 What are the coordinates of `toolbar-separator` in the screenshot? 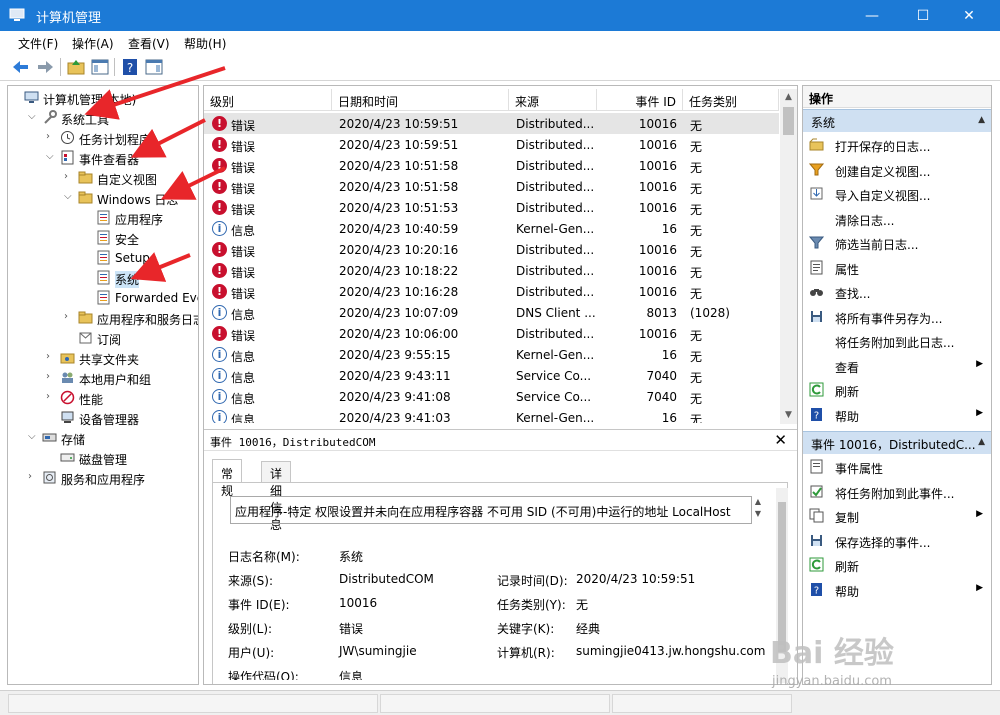 It's located at (60, 67).